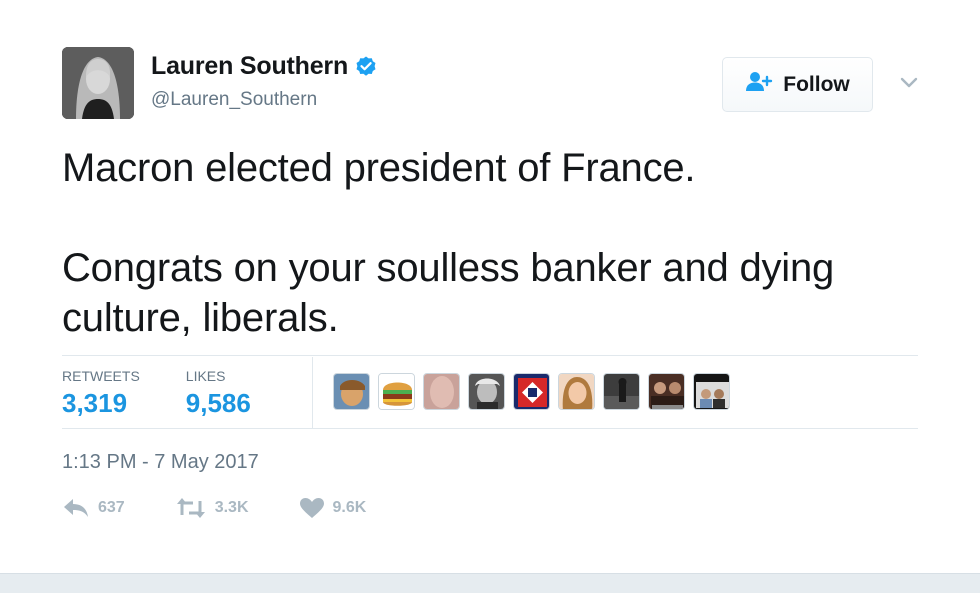  Describe the element at coordinates (101, 376) in the screenshot. I see `retweets-label: RETWEETS` at that location.